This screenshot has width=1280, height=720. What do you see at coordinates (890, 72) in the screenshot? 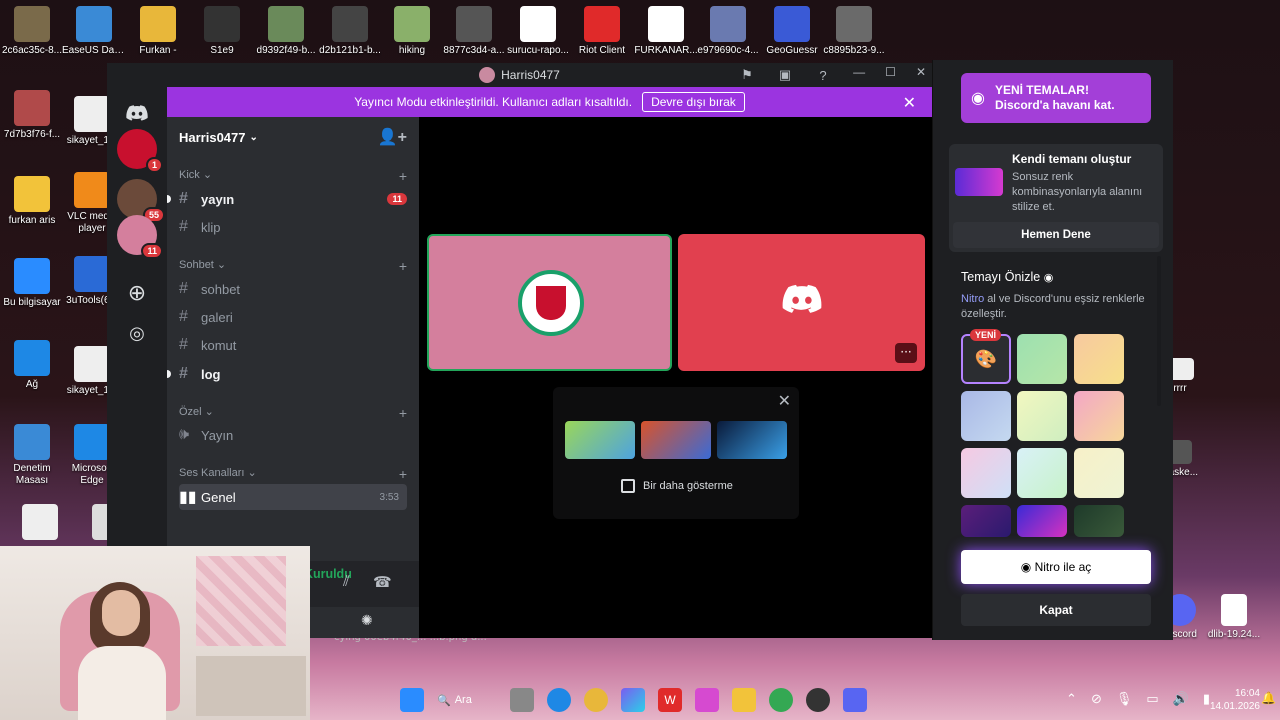
I see `maximize-button: ☐` at bounding box center [890, 72].